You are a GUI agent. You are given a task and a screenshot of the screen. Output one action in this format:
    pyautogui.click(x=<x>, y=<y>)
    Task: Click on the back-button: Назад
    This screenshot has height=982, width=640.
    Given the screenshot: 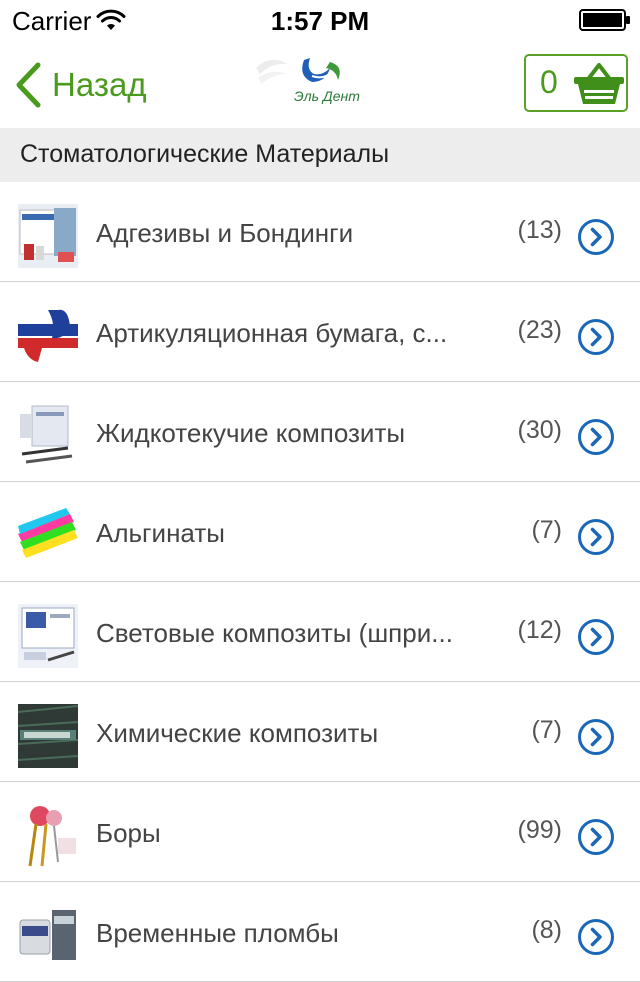 What is the action you would take?
    pyautogui.click(x=80, y=85)
    